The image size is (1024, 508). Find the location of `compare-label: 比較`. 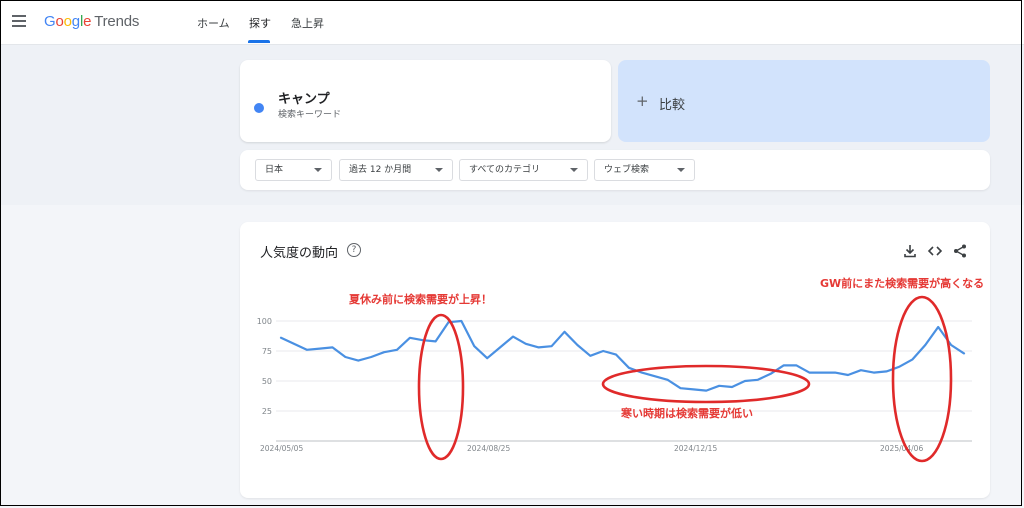

compare-label: 比較 is located at coordinates (672, 105).